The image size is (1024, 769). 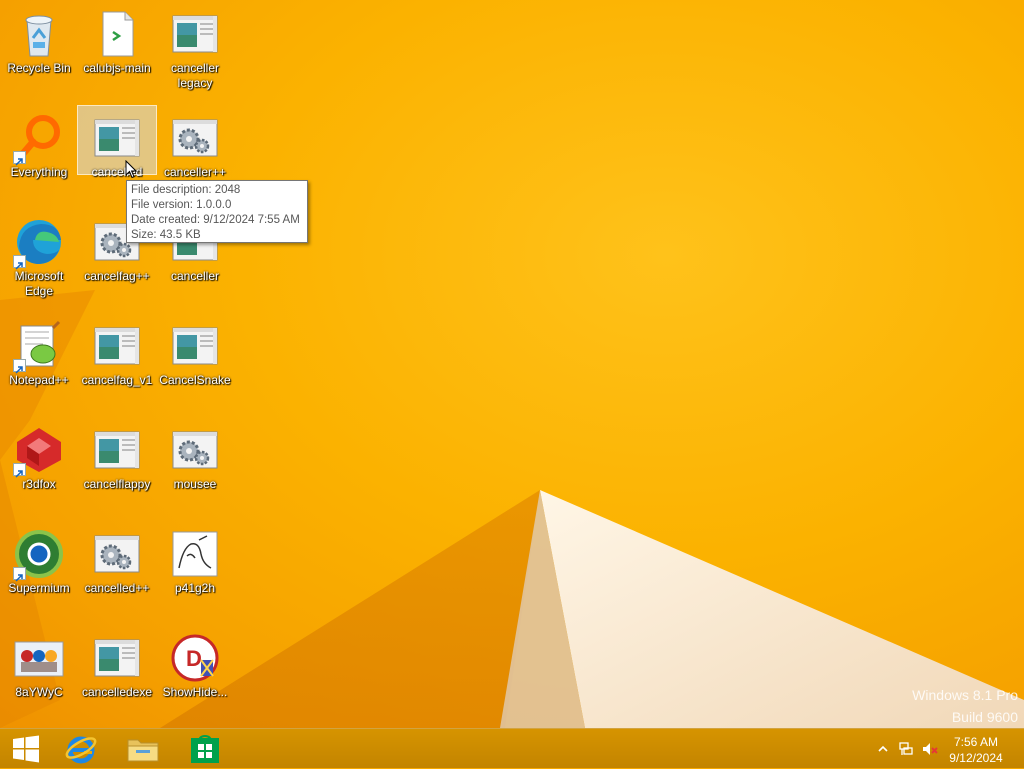 I want to click on desktop-icon-label: p41g2h, so click(x=195, y=588).